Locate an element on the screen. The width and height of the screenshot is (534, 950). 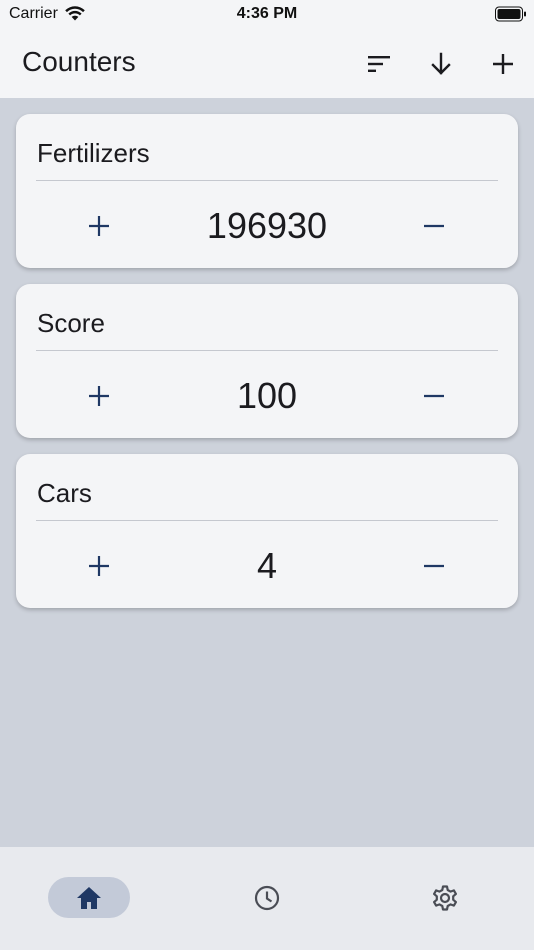
counter-value: 4 is located at coordinates (267, 565).